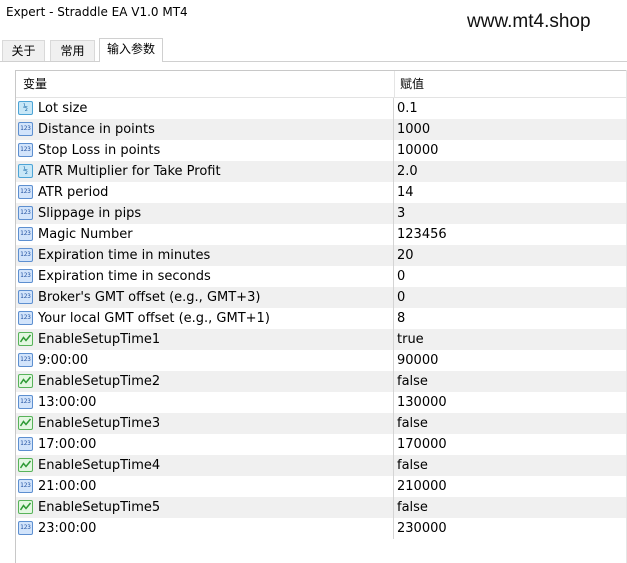 Image resolution: width=627 pixels, height=563 pixels. What do you see at coordinates (394, 84) in the screenshot?
I see `column-divider` at bounding box center [394, 84].